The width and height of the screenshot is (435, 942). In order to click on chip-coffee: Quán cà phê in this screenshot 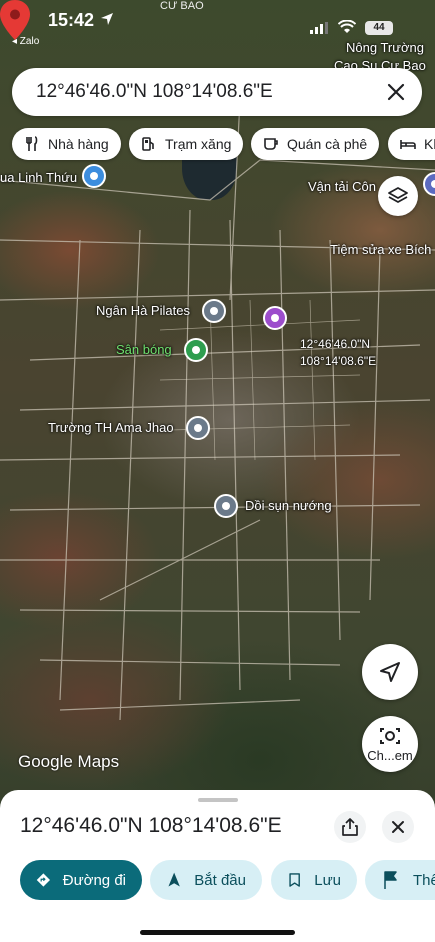, I will do `click(315, 144)`.